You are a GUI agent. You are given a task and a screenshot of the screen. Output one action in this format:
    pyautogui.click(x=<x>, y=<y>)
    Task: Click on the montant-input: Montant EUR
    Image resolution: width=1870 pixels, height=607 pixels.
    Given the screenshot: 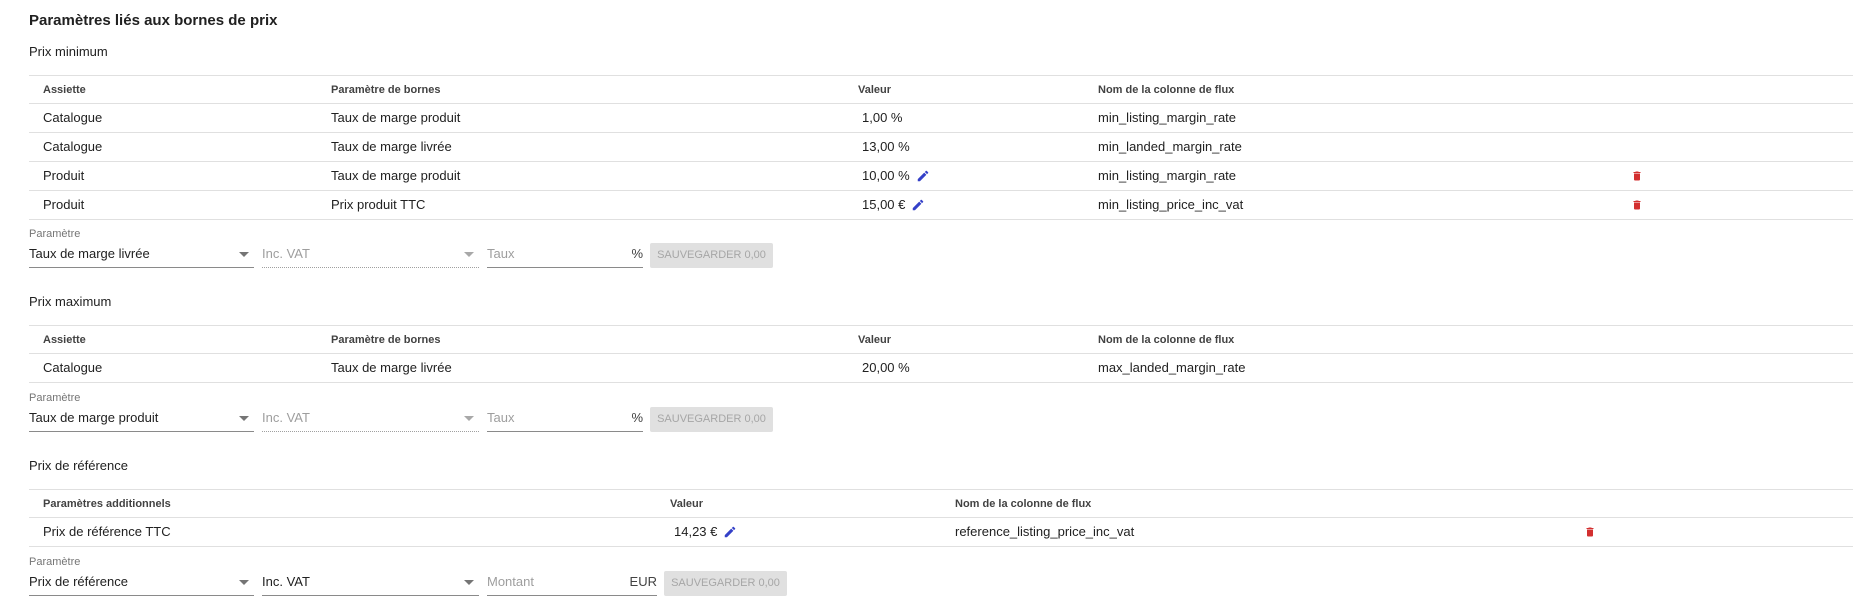 What is the action you would take?
    pyautogui.click(x=572, y=583)
    